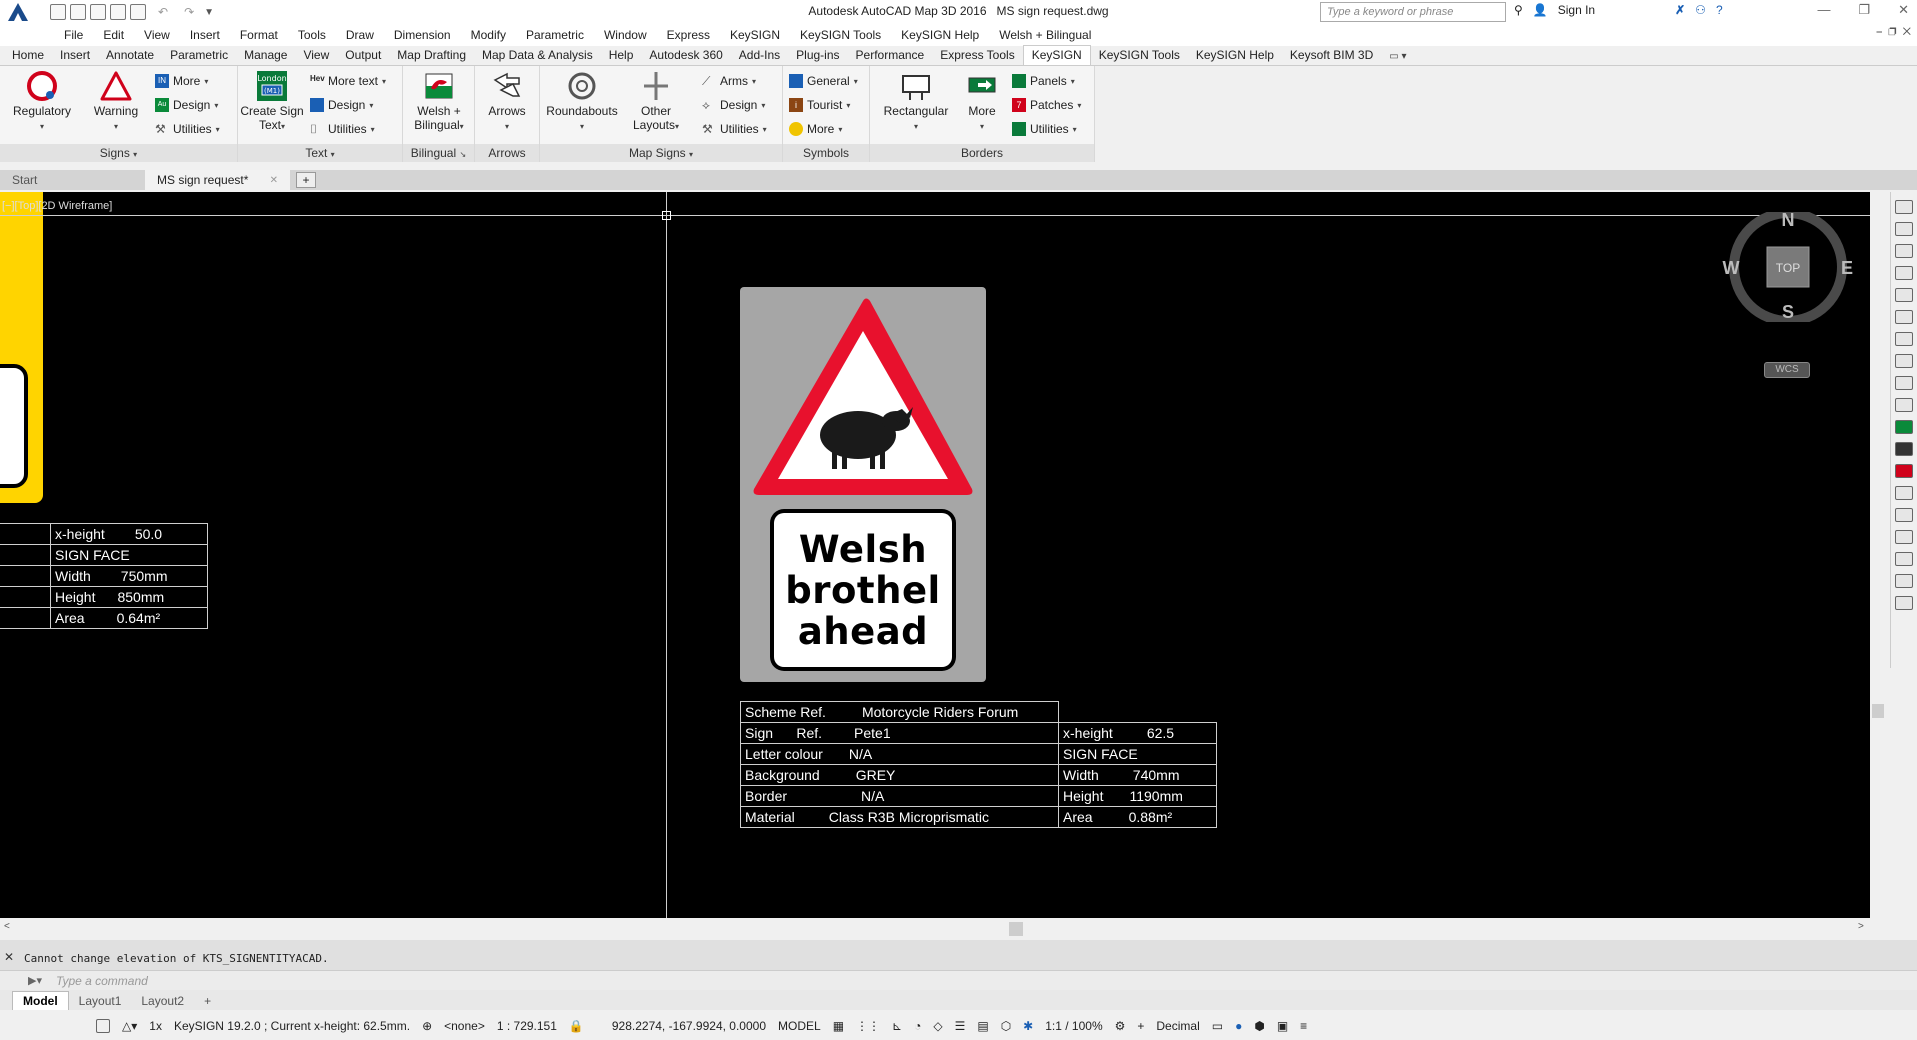  What do you see at coordinates (1894, 32) in the screenshot?
I see `menubar-window-controls: ⎯ ❐ ✕` at bounding box center [1894, 32].